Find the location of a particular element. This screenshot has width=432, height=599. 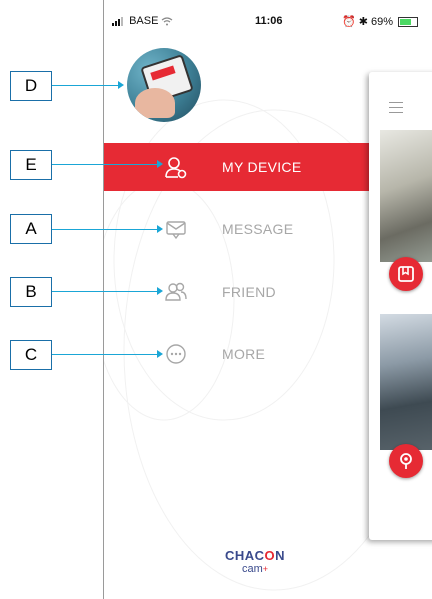

callout-arrow-b is located at coordinates (160, 291).